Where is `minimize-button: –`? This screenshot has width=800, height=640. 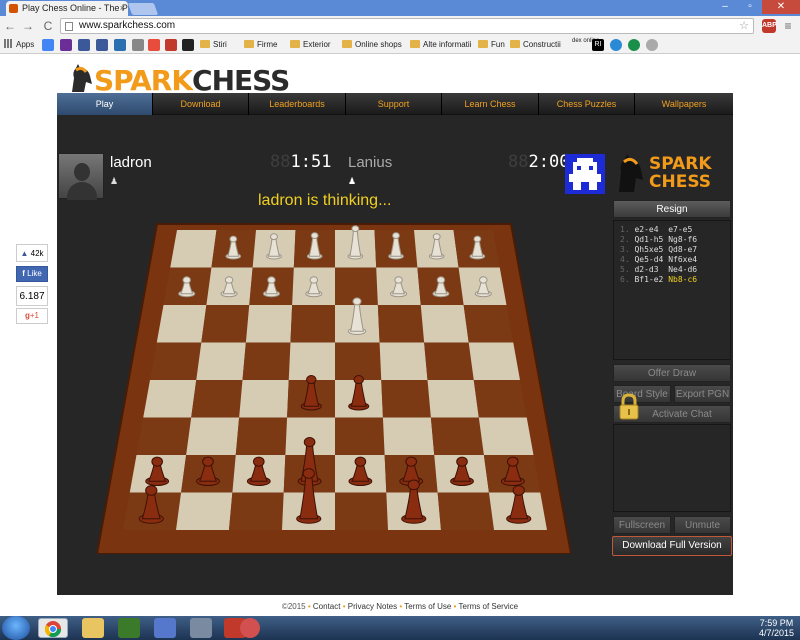 minimize-button: – is located at coordinates (725, 7).